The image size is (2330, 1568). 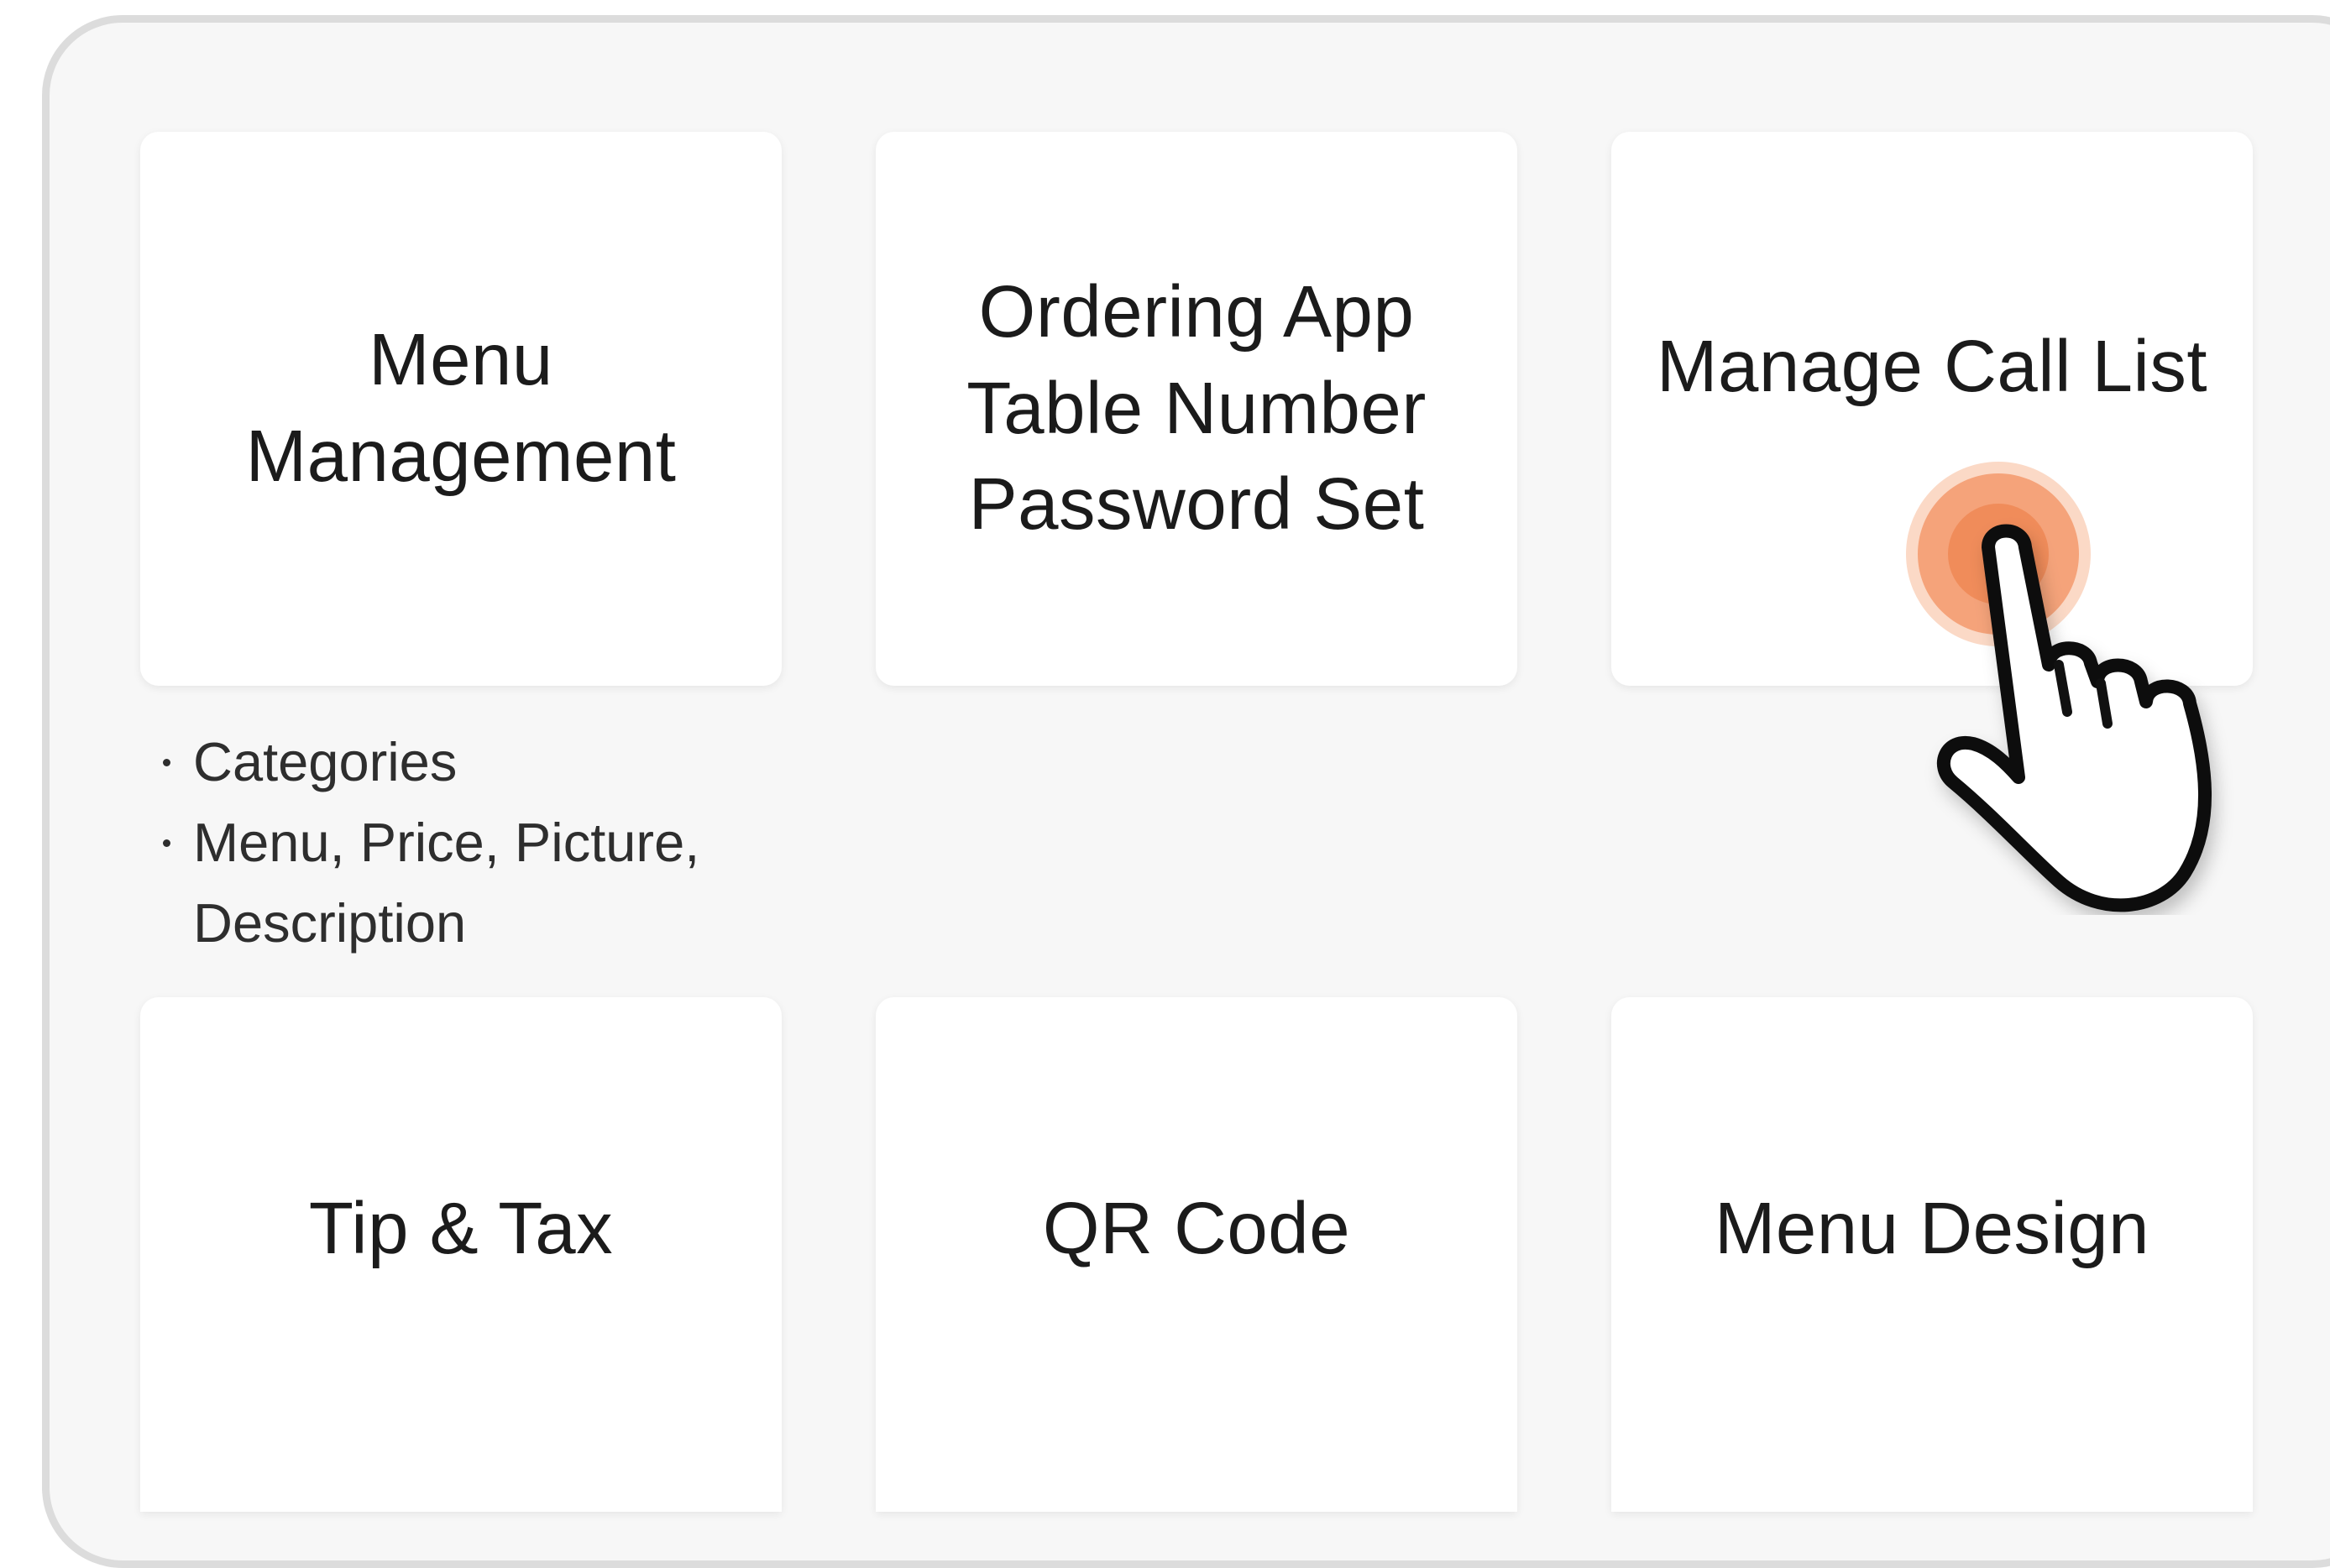 I want to click on menu-management-card: Menu Management, so click(x=461, y=409).